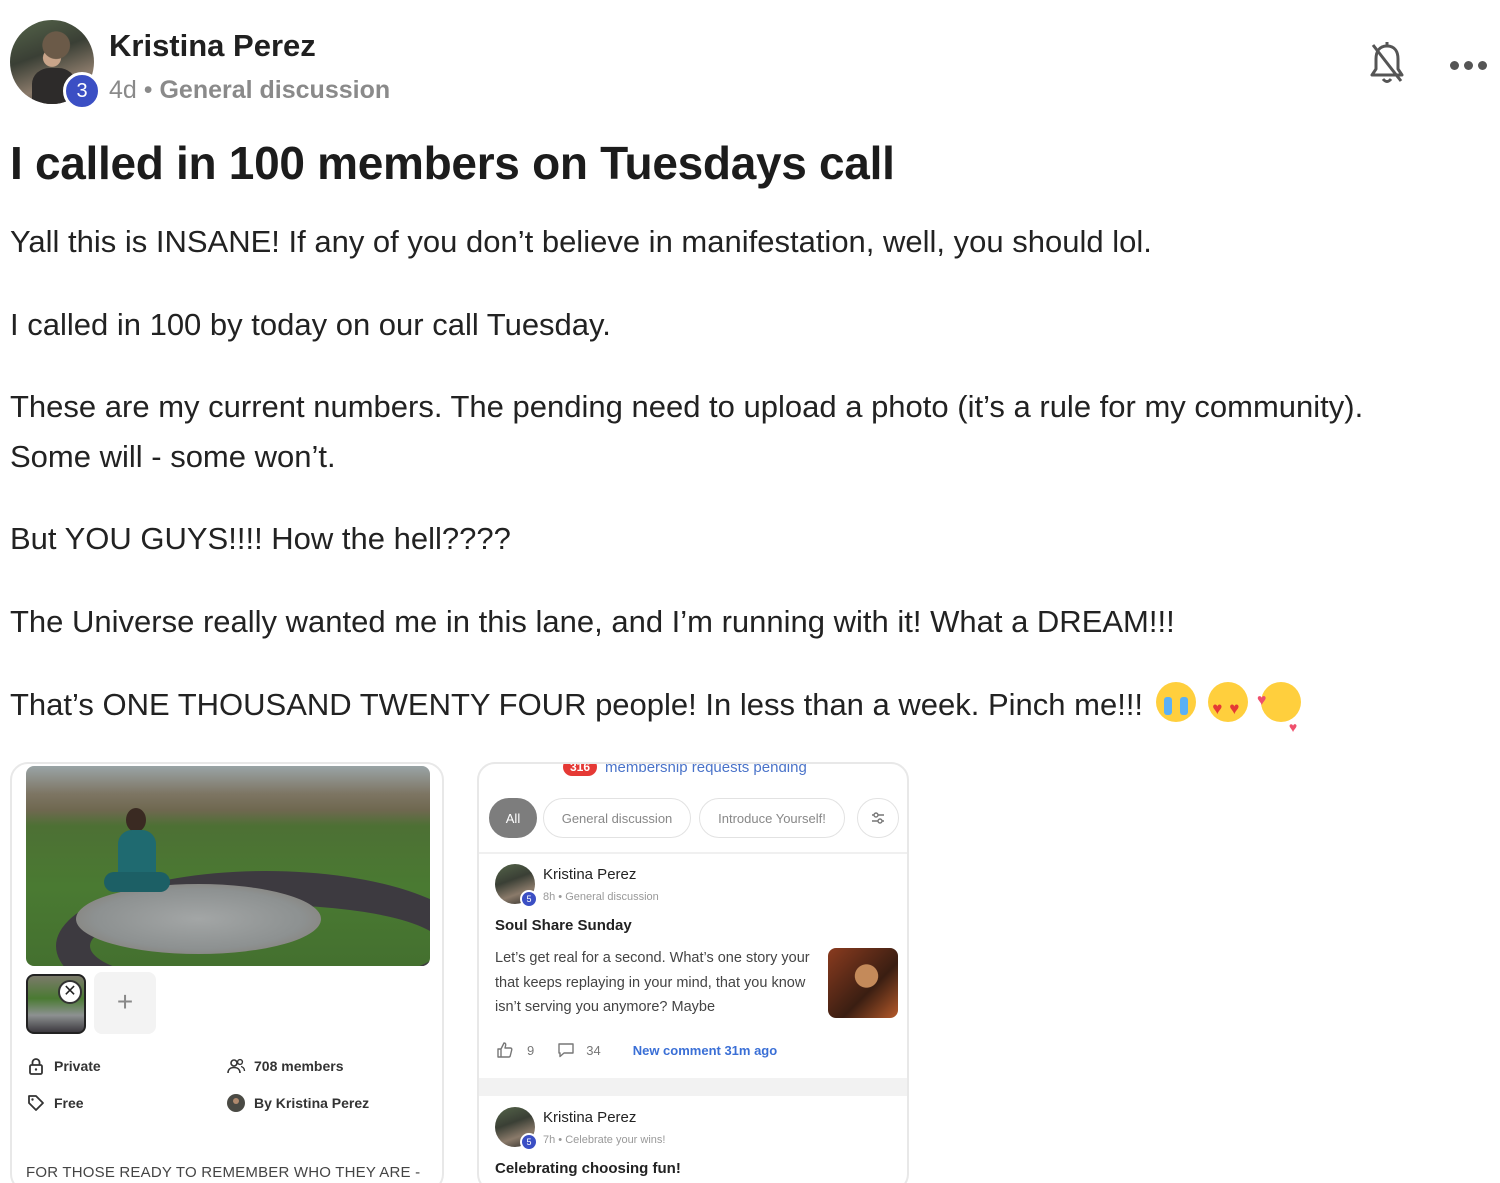  I want to click on privacy-info: Private, so click(63, 1066).